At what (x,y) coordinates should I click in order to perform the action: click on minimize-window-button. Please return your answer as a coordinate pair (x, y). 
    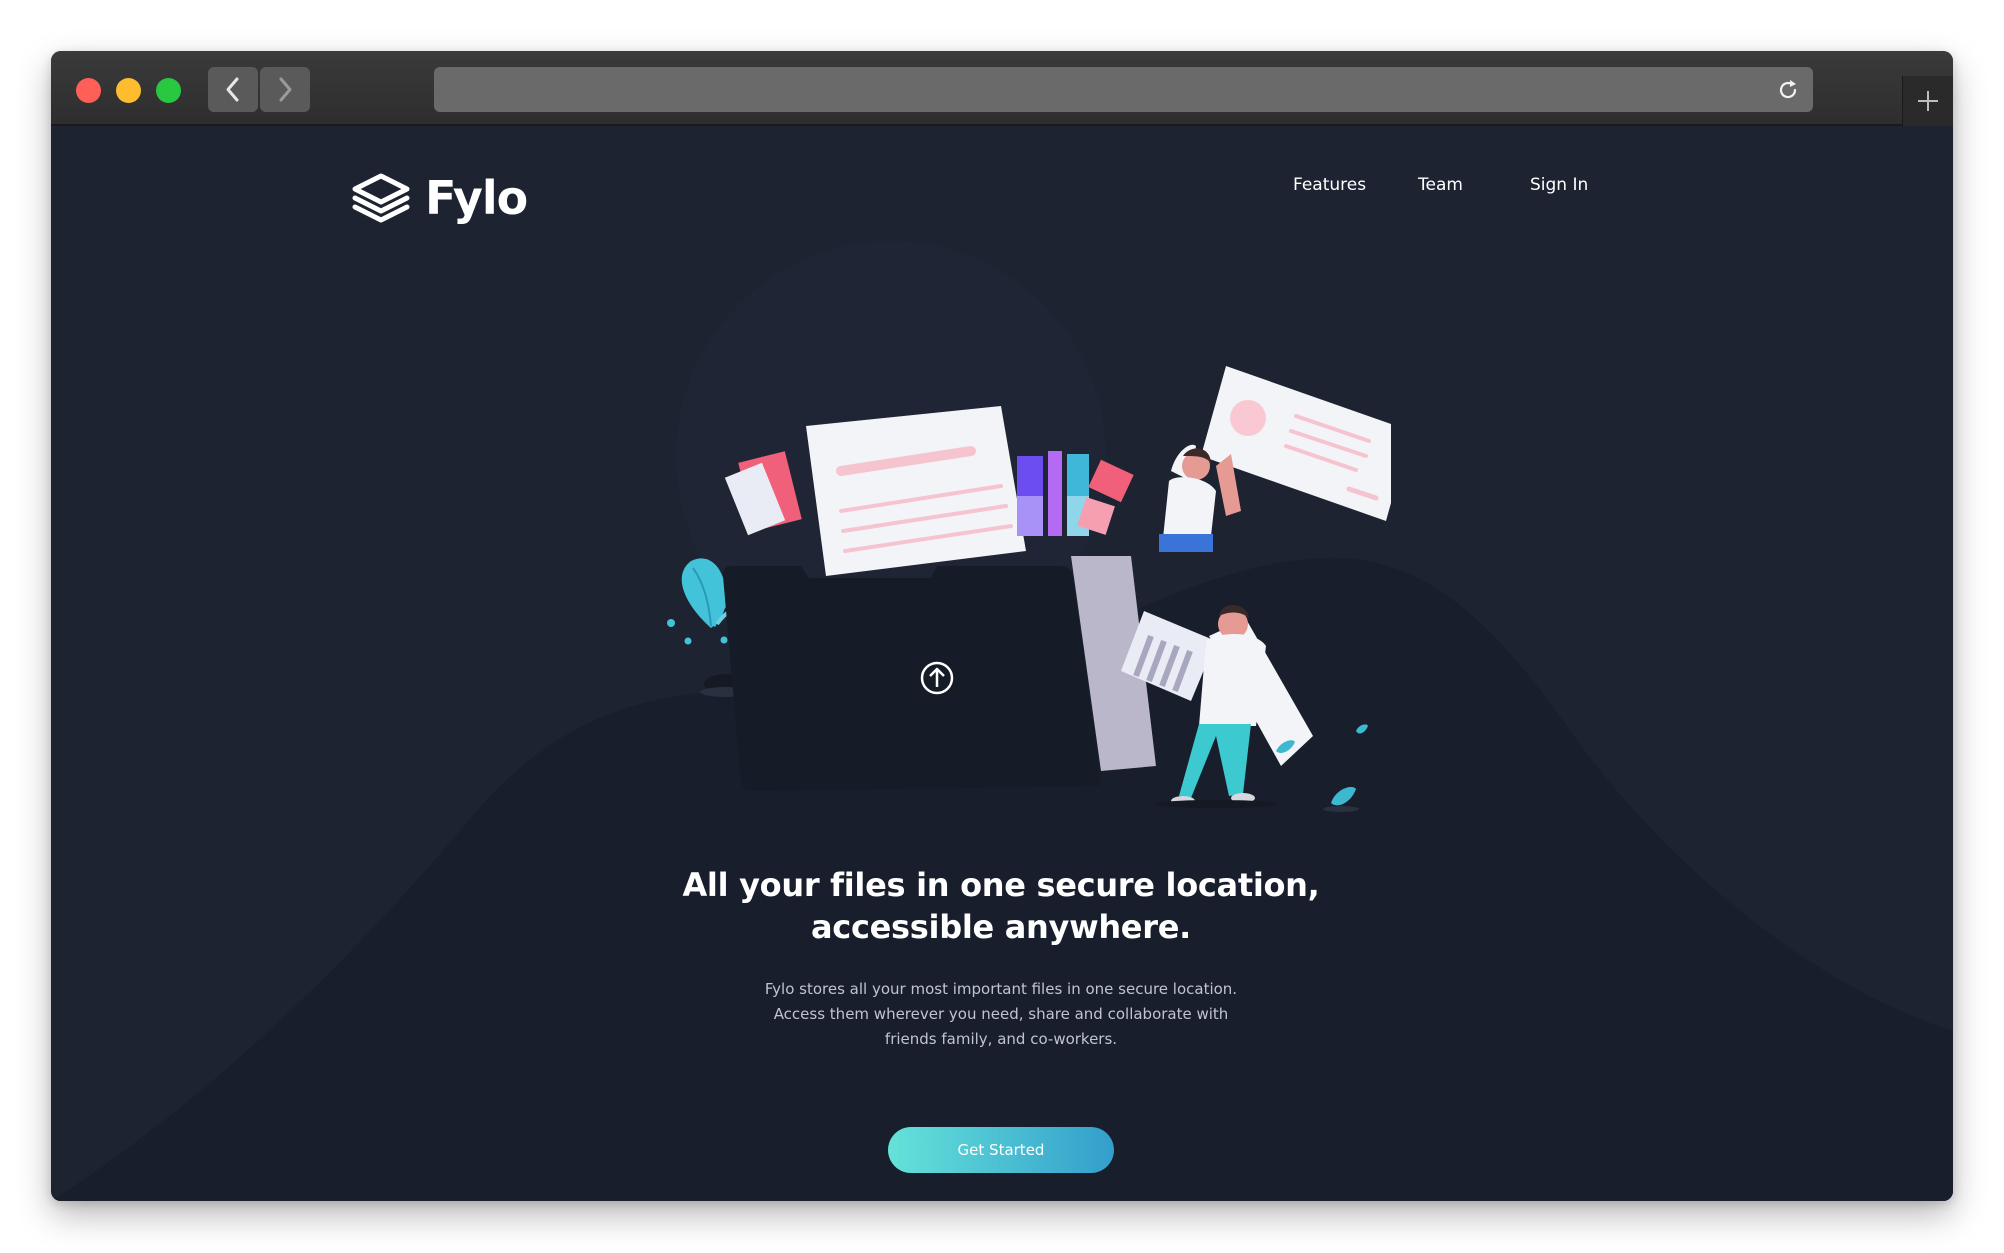
    Looking at the image, I should click on (128, 90).